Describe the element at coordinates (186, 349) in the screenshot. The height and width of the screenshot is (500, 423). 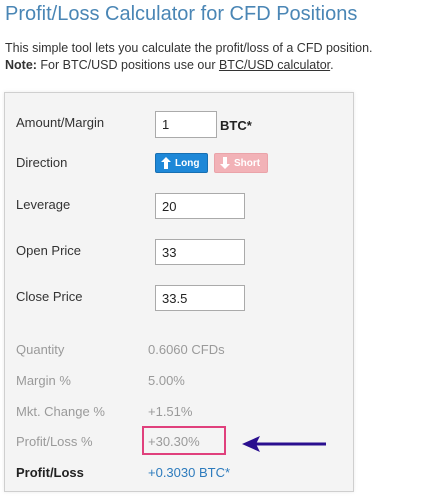
I see `quantity-value: 0.6060 CFDs` at that location.